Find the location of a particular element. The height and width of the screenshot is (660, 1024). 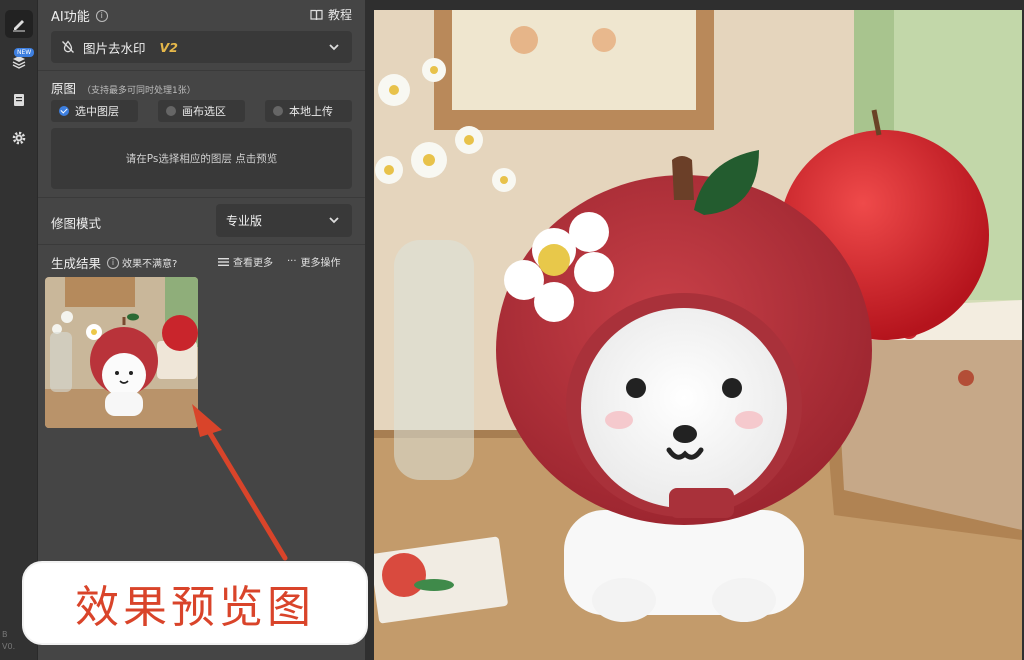

function-select: 图片去水印 V2 is located at coordinates (201, 47).